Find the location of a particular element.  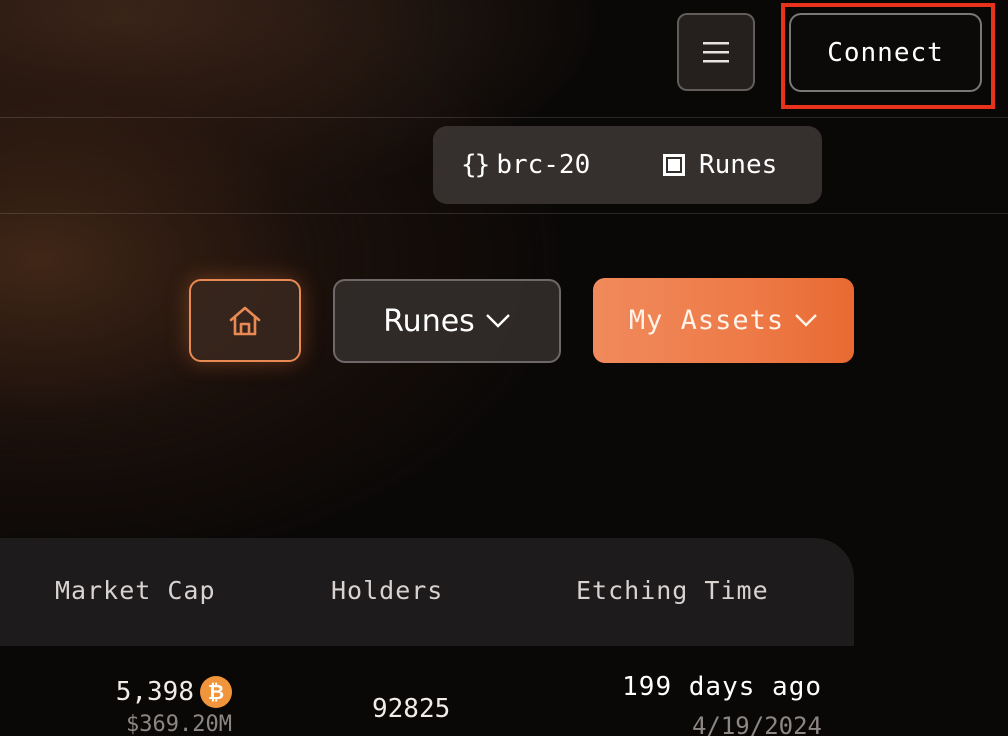

market-cap-usd: $369.20M is located at coordinates (179, 724).